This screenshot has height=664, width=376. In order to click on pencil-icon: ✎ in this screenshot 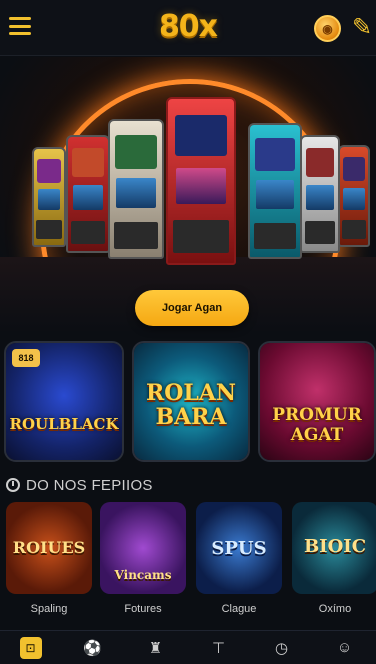, I will do `click(364, 28)`.